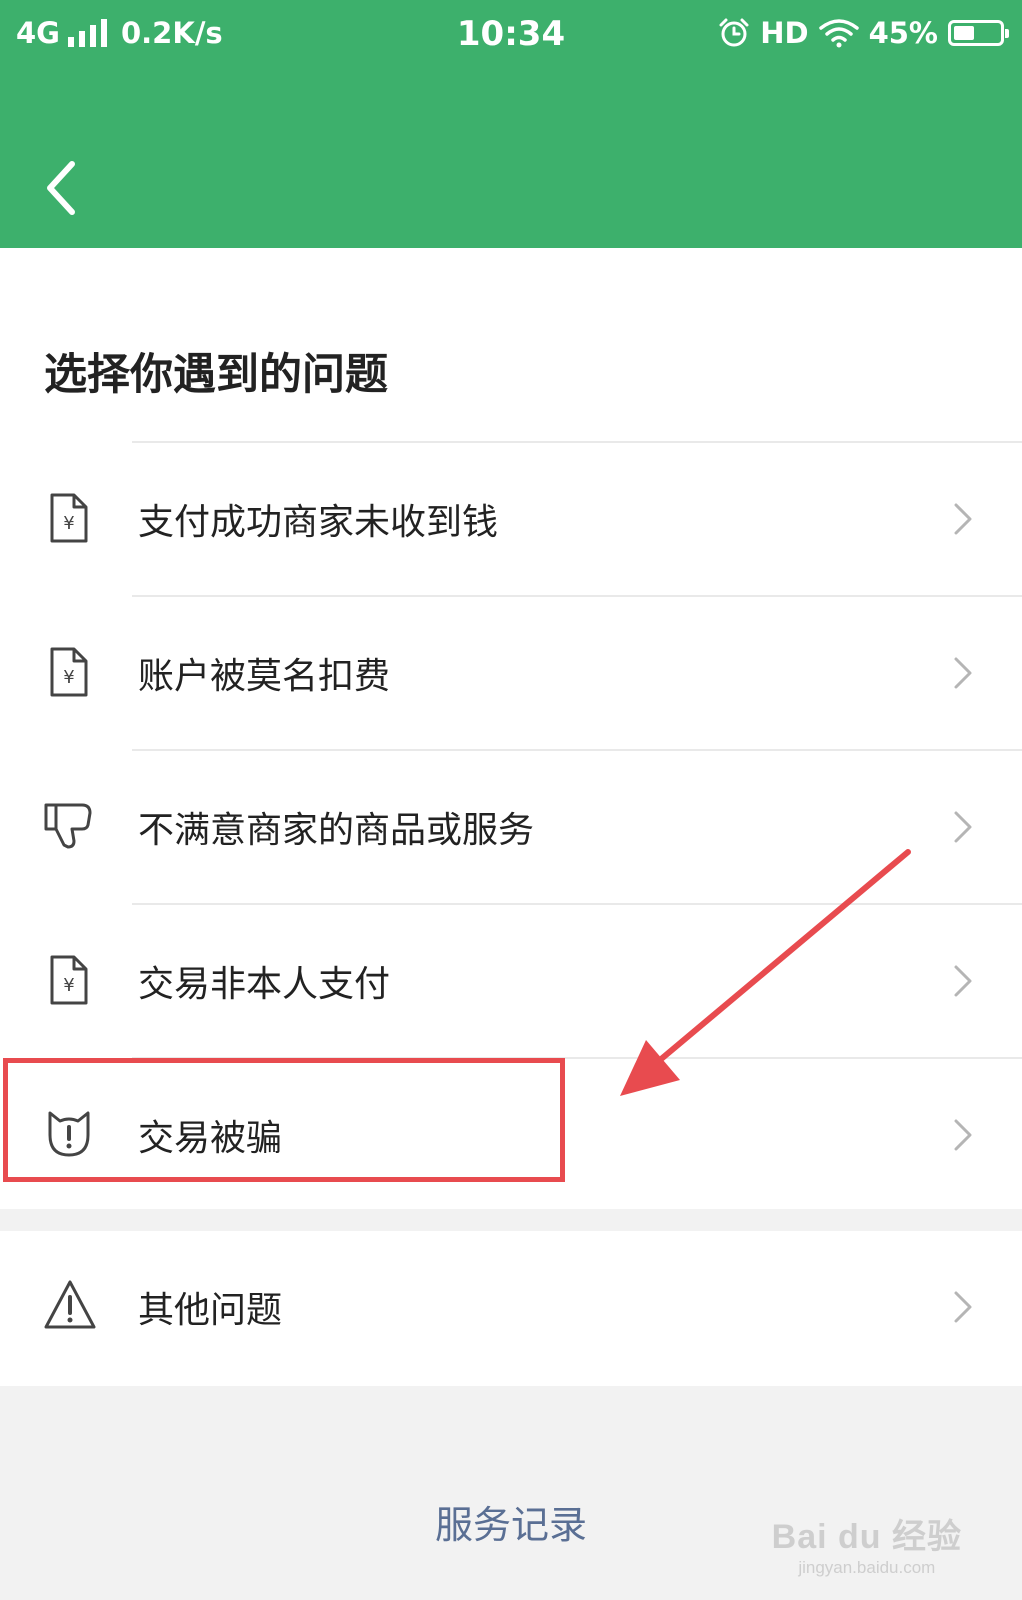 The height and width of the screenshot is (1600, 1022). Describe the element at coordinates (511, 1493) in the screenshot. I see `footer: 服务记录 Bai du 经验 jingyan.baidu.com` at that location.